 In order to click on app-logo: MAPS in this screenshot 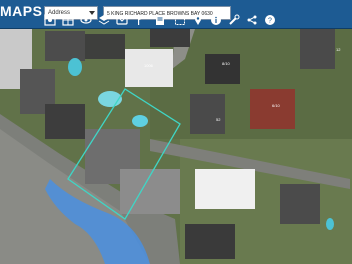, I will do `click(21, 11)`.